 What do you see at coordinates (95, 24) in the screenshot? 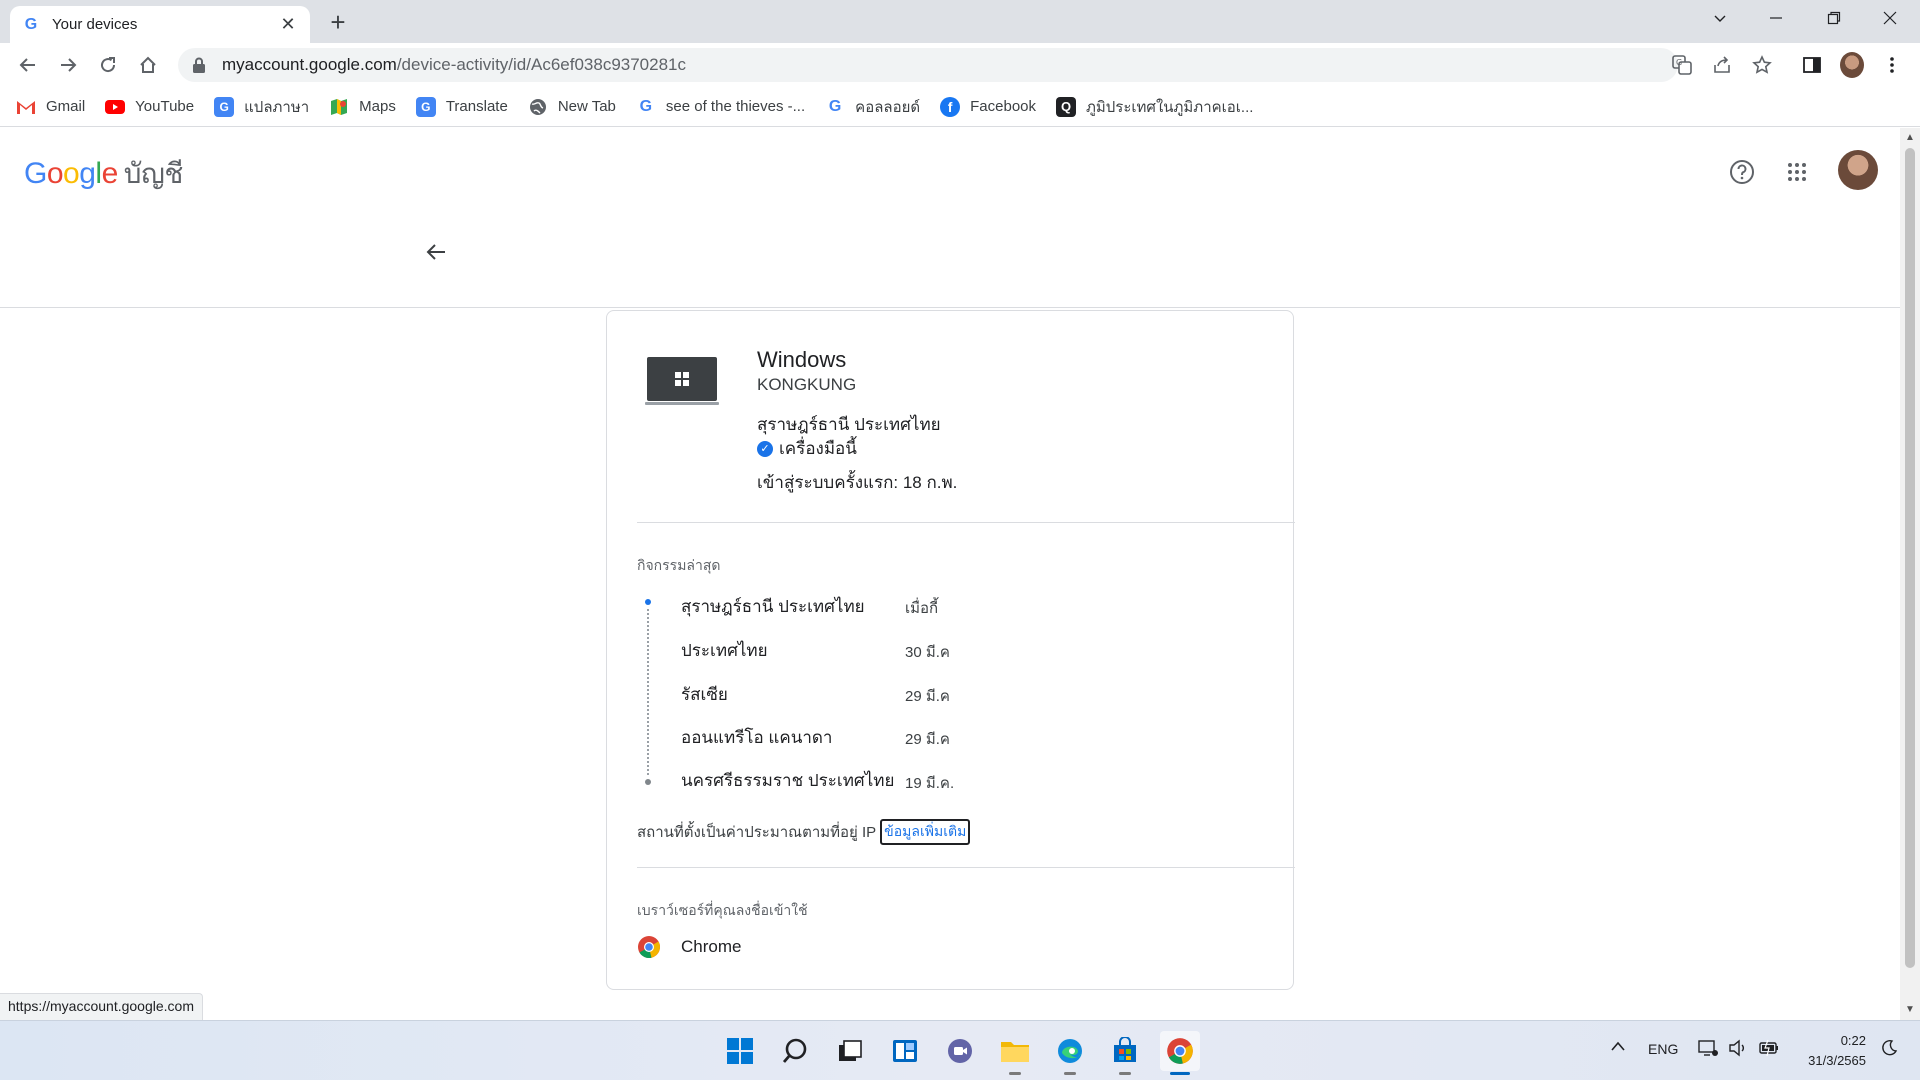
I see `tab-title: Your devices` at bounding box center [95, 24].